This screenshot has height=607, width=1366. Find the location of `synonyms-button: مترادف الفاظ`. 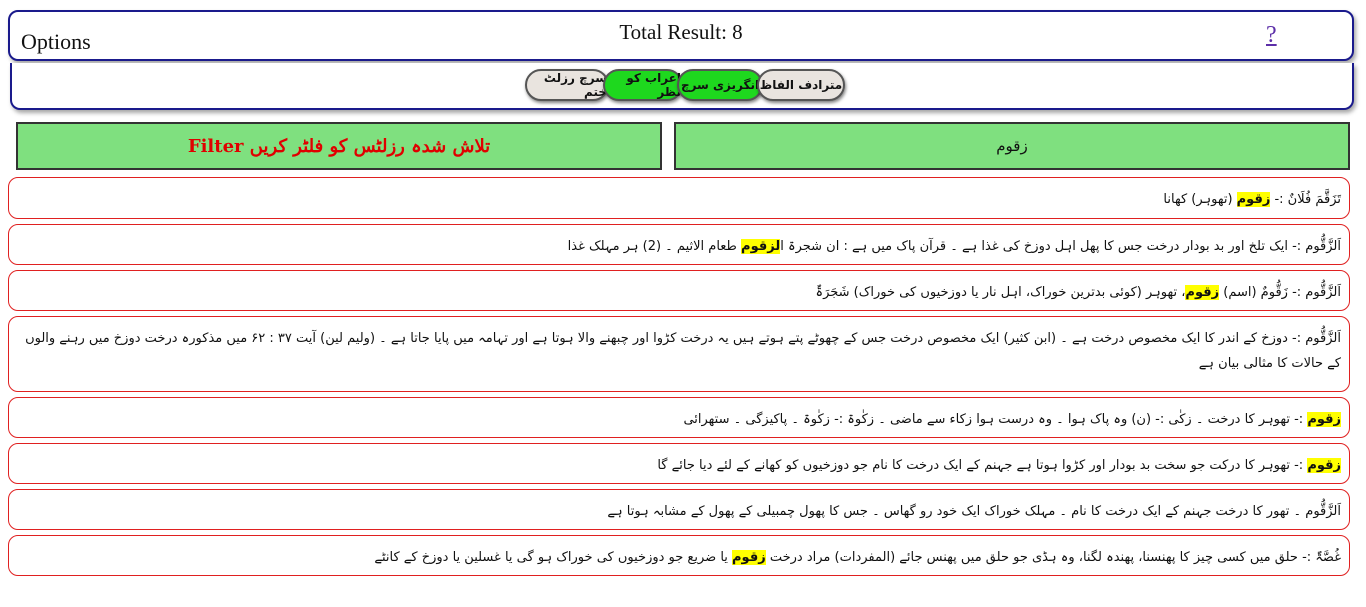

synonyms-button: مترادف الفاظ is located at coordinates (801, 85).